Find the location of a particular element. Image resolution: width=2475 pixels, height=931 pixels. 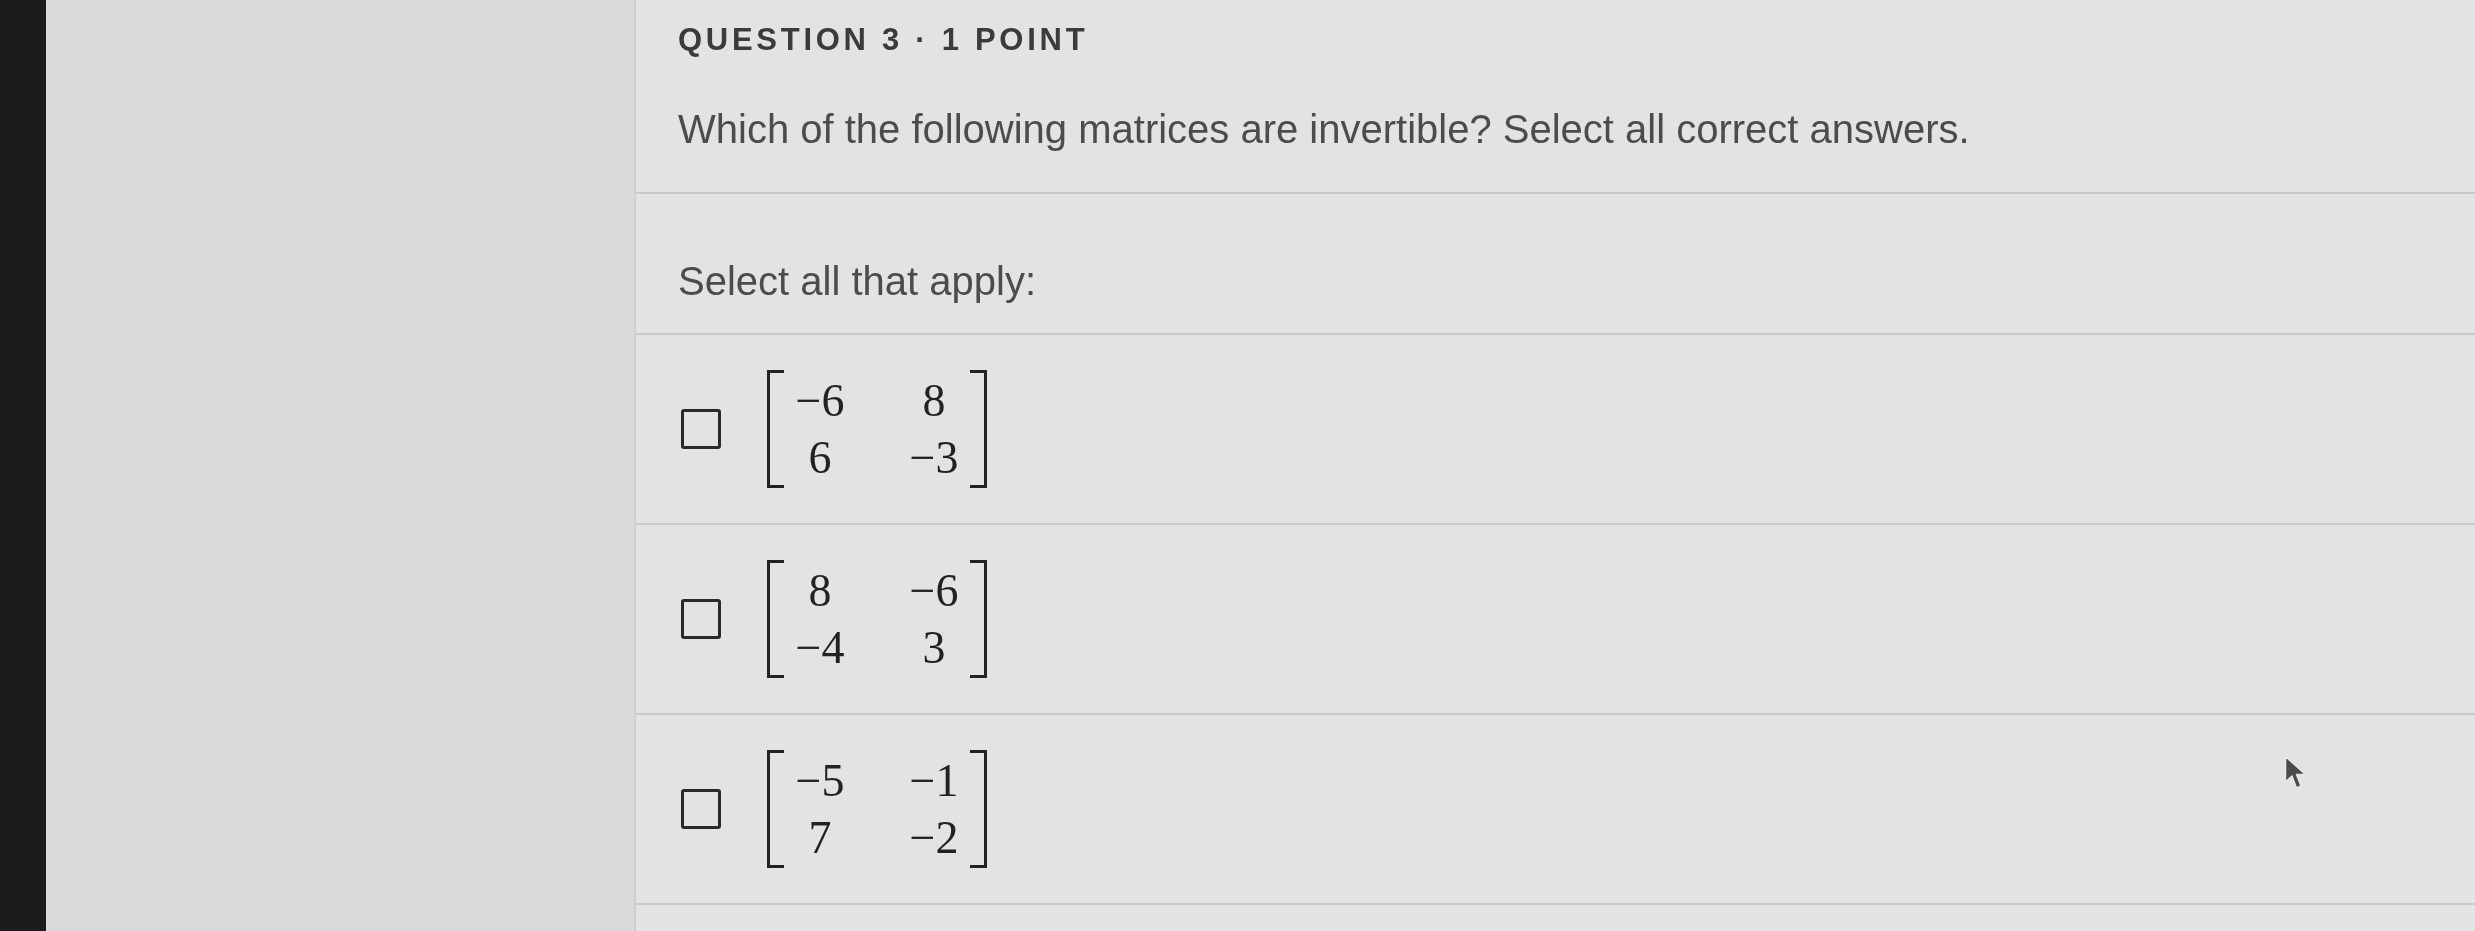

instruction-text: Select all that apply: is located at coordinates (857, 281).